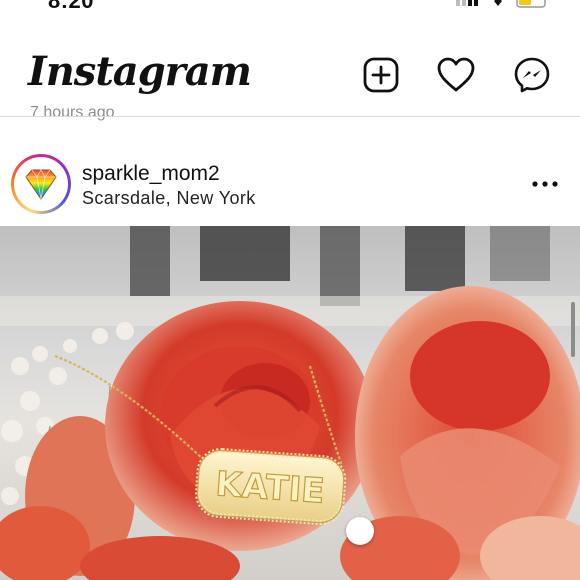  I want to click on rainbow-gem-icon, so click(41, 184).